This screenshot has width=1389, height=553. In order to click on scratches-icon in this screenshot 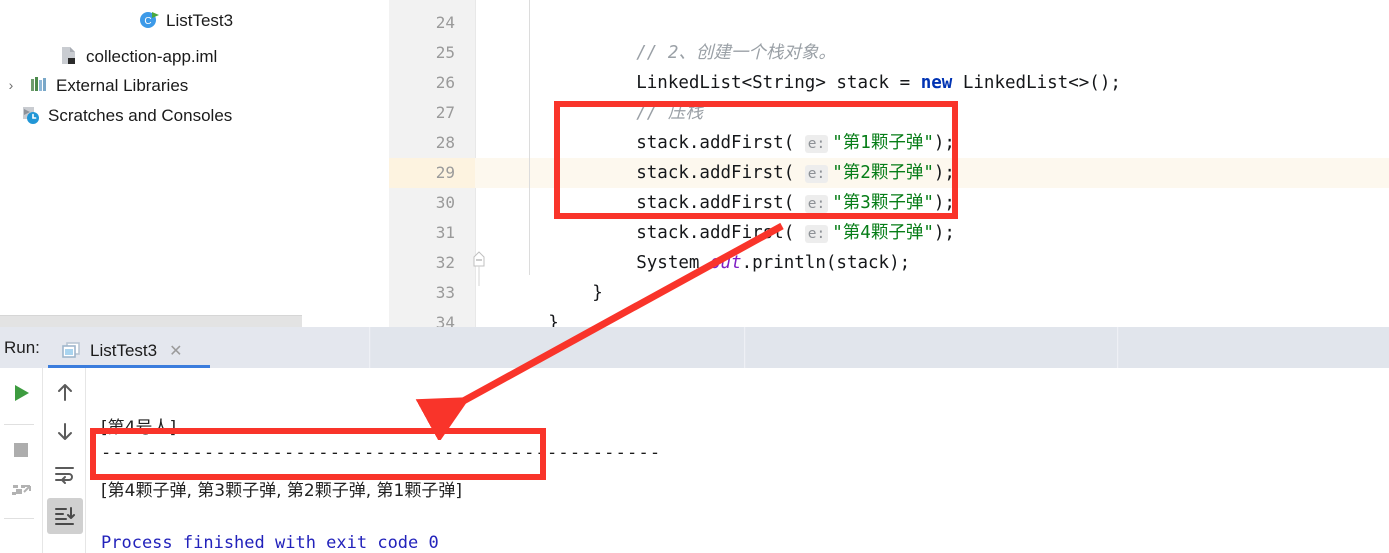, I will do `click(31, 115)`.